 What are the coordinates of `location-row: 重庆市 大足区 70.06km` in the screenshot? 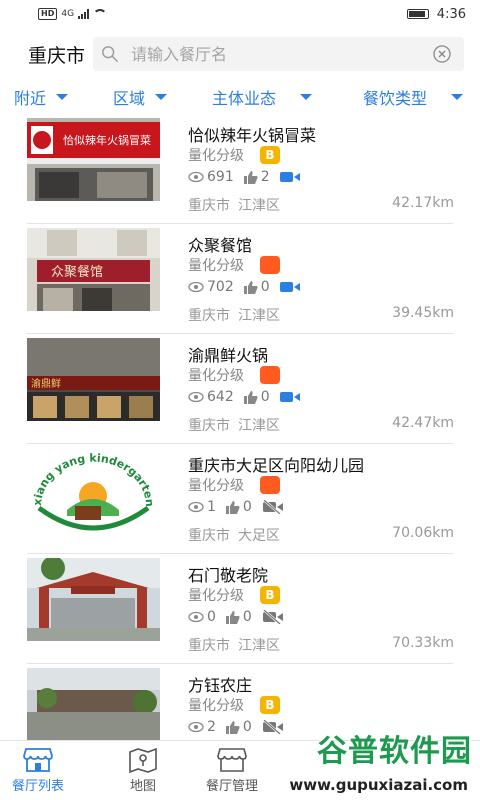 It's located at (321, 535).